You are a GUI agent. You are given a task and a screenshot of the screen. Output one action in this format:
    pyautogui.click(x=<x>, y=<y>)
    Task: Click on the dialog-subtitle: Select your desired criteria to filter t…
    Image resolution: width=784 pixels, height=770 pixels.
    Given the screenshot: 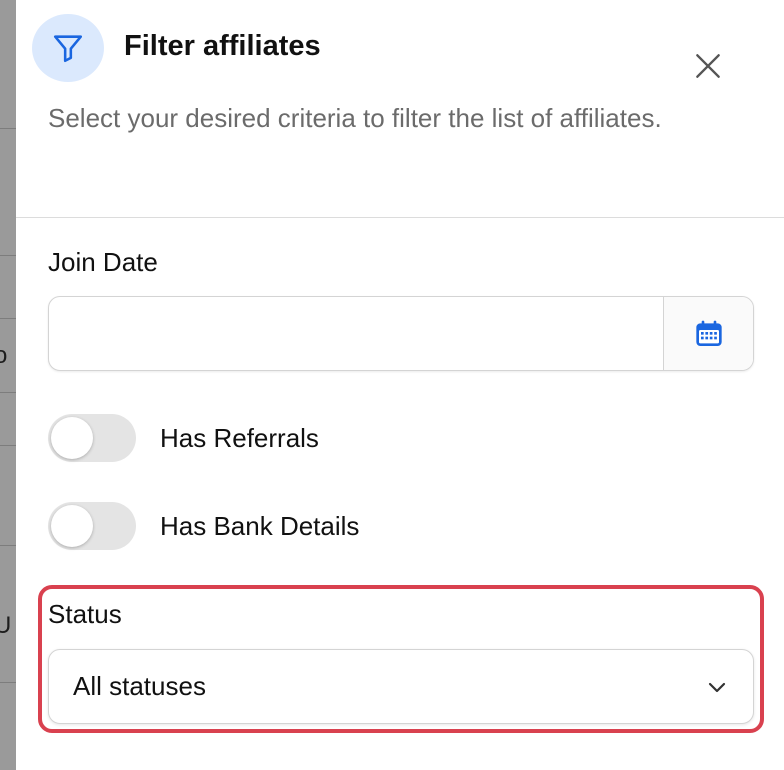 What is the action you would take?
    pyautogui.click(x=355, y=118)
    